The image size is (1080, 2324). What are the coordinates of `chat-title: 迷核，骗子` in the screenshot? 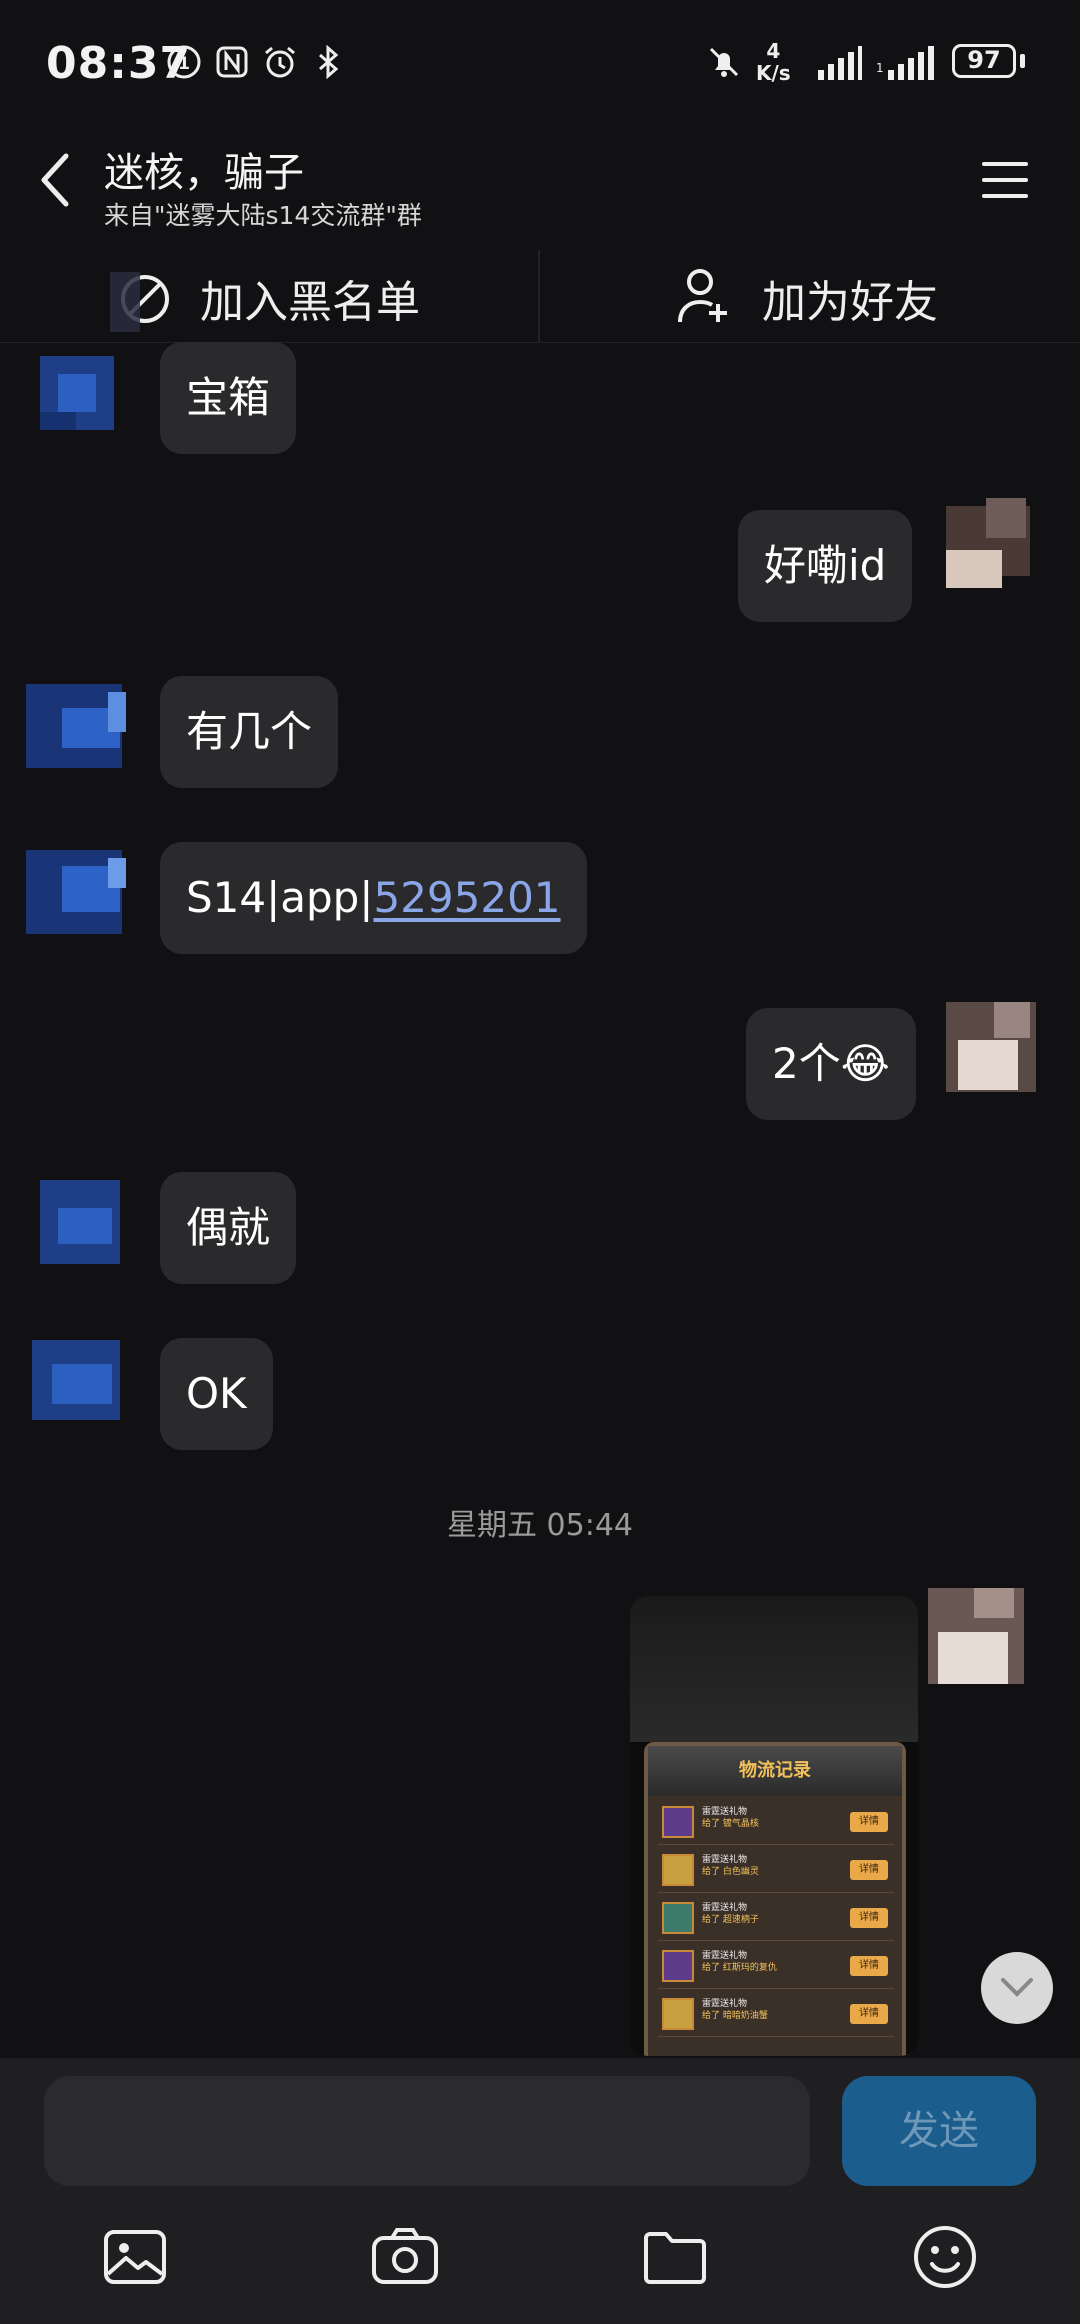 It's located at (204, 173).